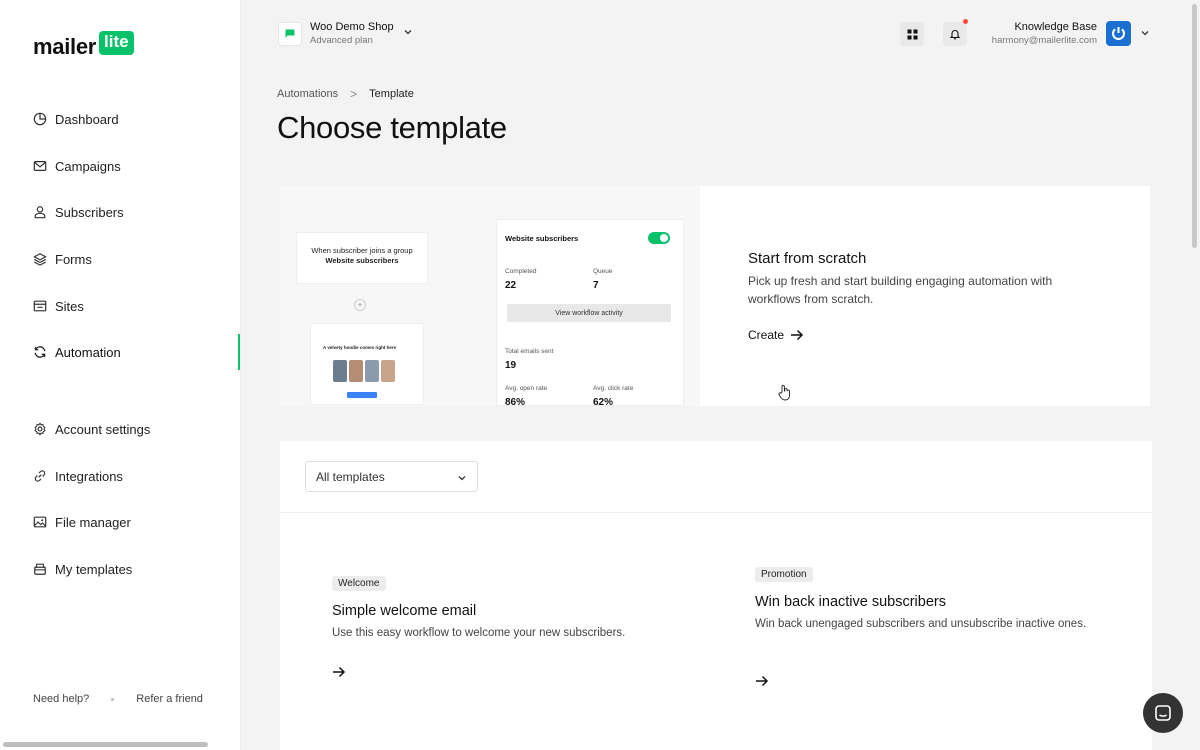  Describe the element at coordinates (118, 699) in the screenshot. I see `sidebar-footer: Need help? Refer a friend` at that location.